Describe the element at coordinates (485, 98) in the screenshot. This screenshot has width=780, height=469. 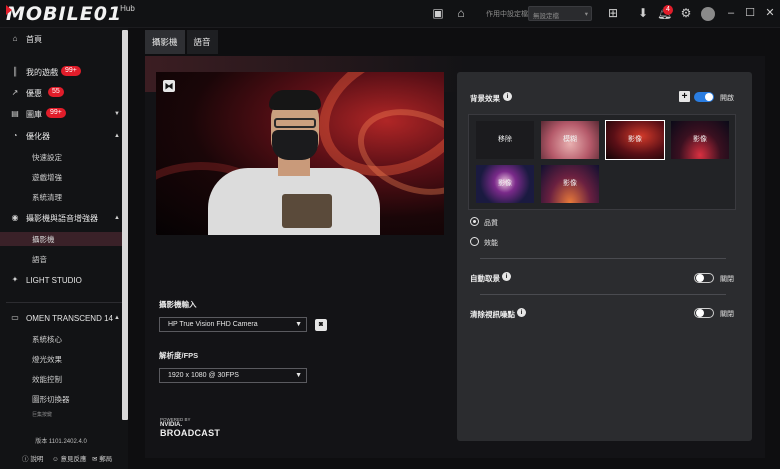
I see `bg-effect-title: 背景效果` at that location.